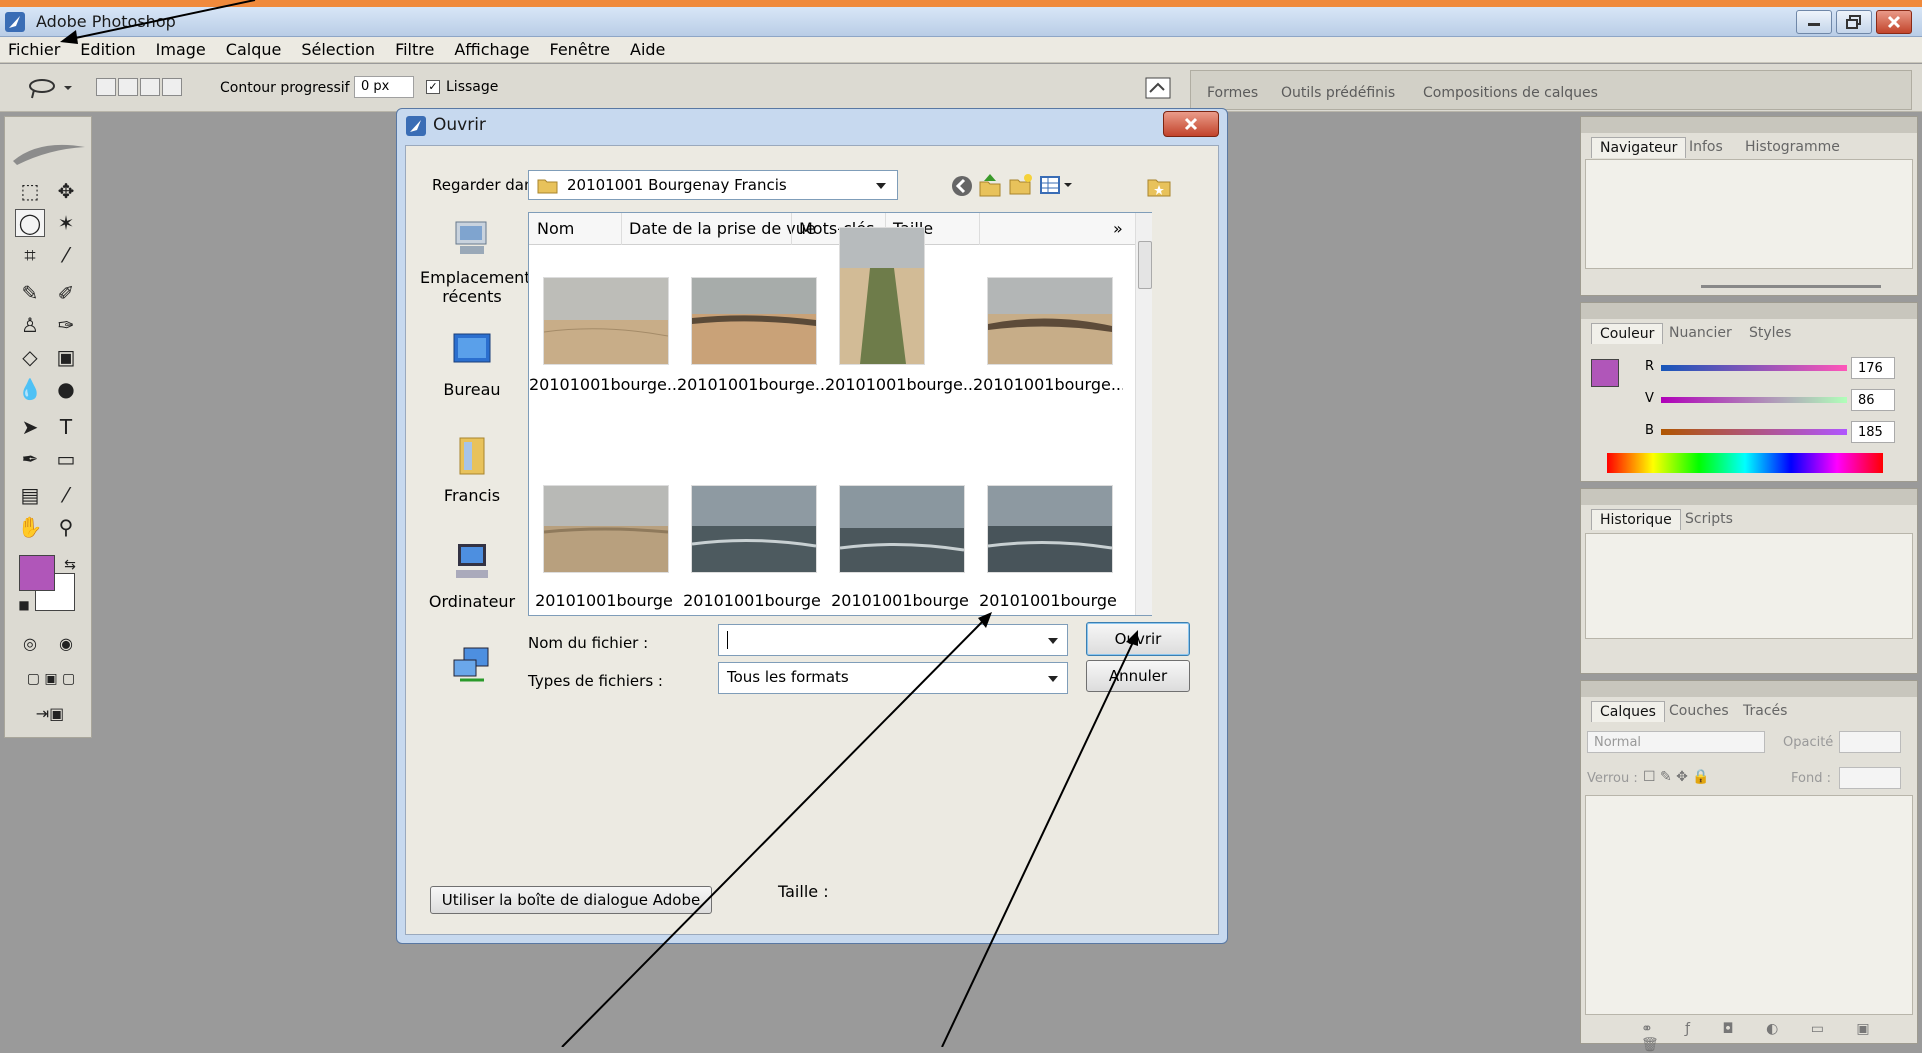 The image size is (1922, 1053). What do you see at coordinates (985, 620) in the screenshot?
I see `arrow-to-file-head` at bounding box center [985, 620].